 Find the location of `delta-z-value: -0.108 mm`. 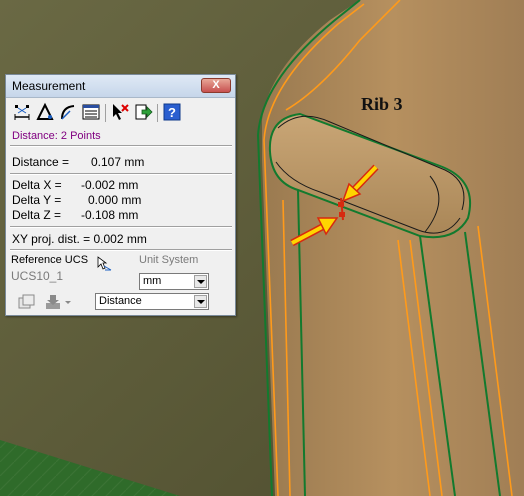

delta-z-value: -0.108 mm is located at coordinates (110, 215).